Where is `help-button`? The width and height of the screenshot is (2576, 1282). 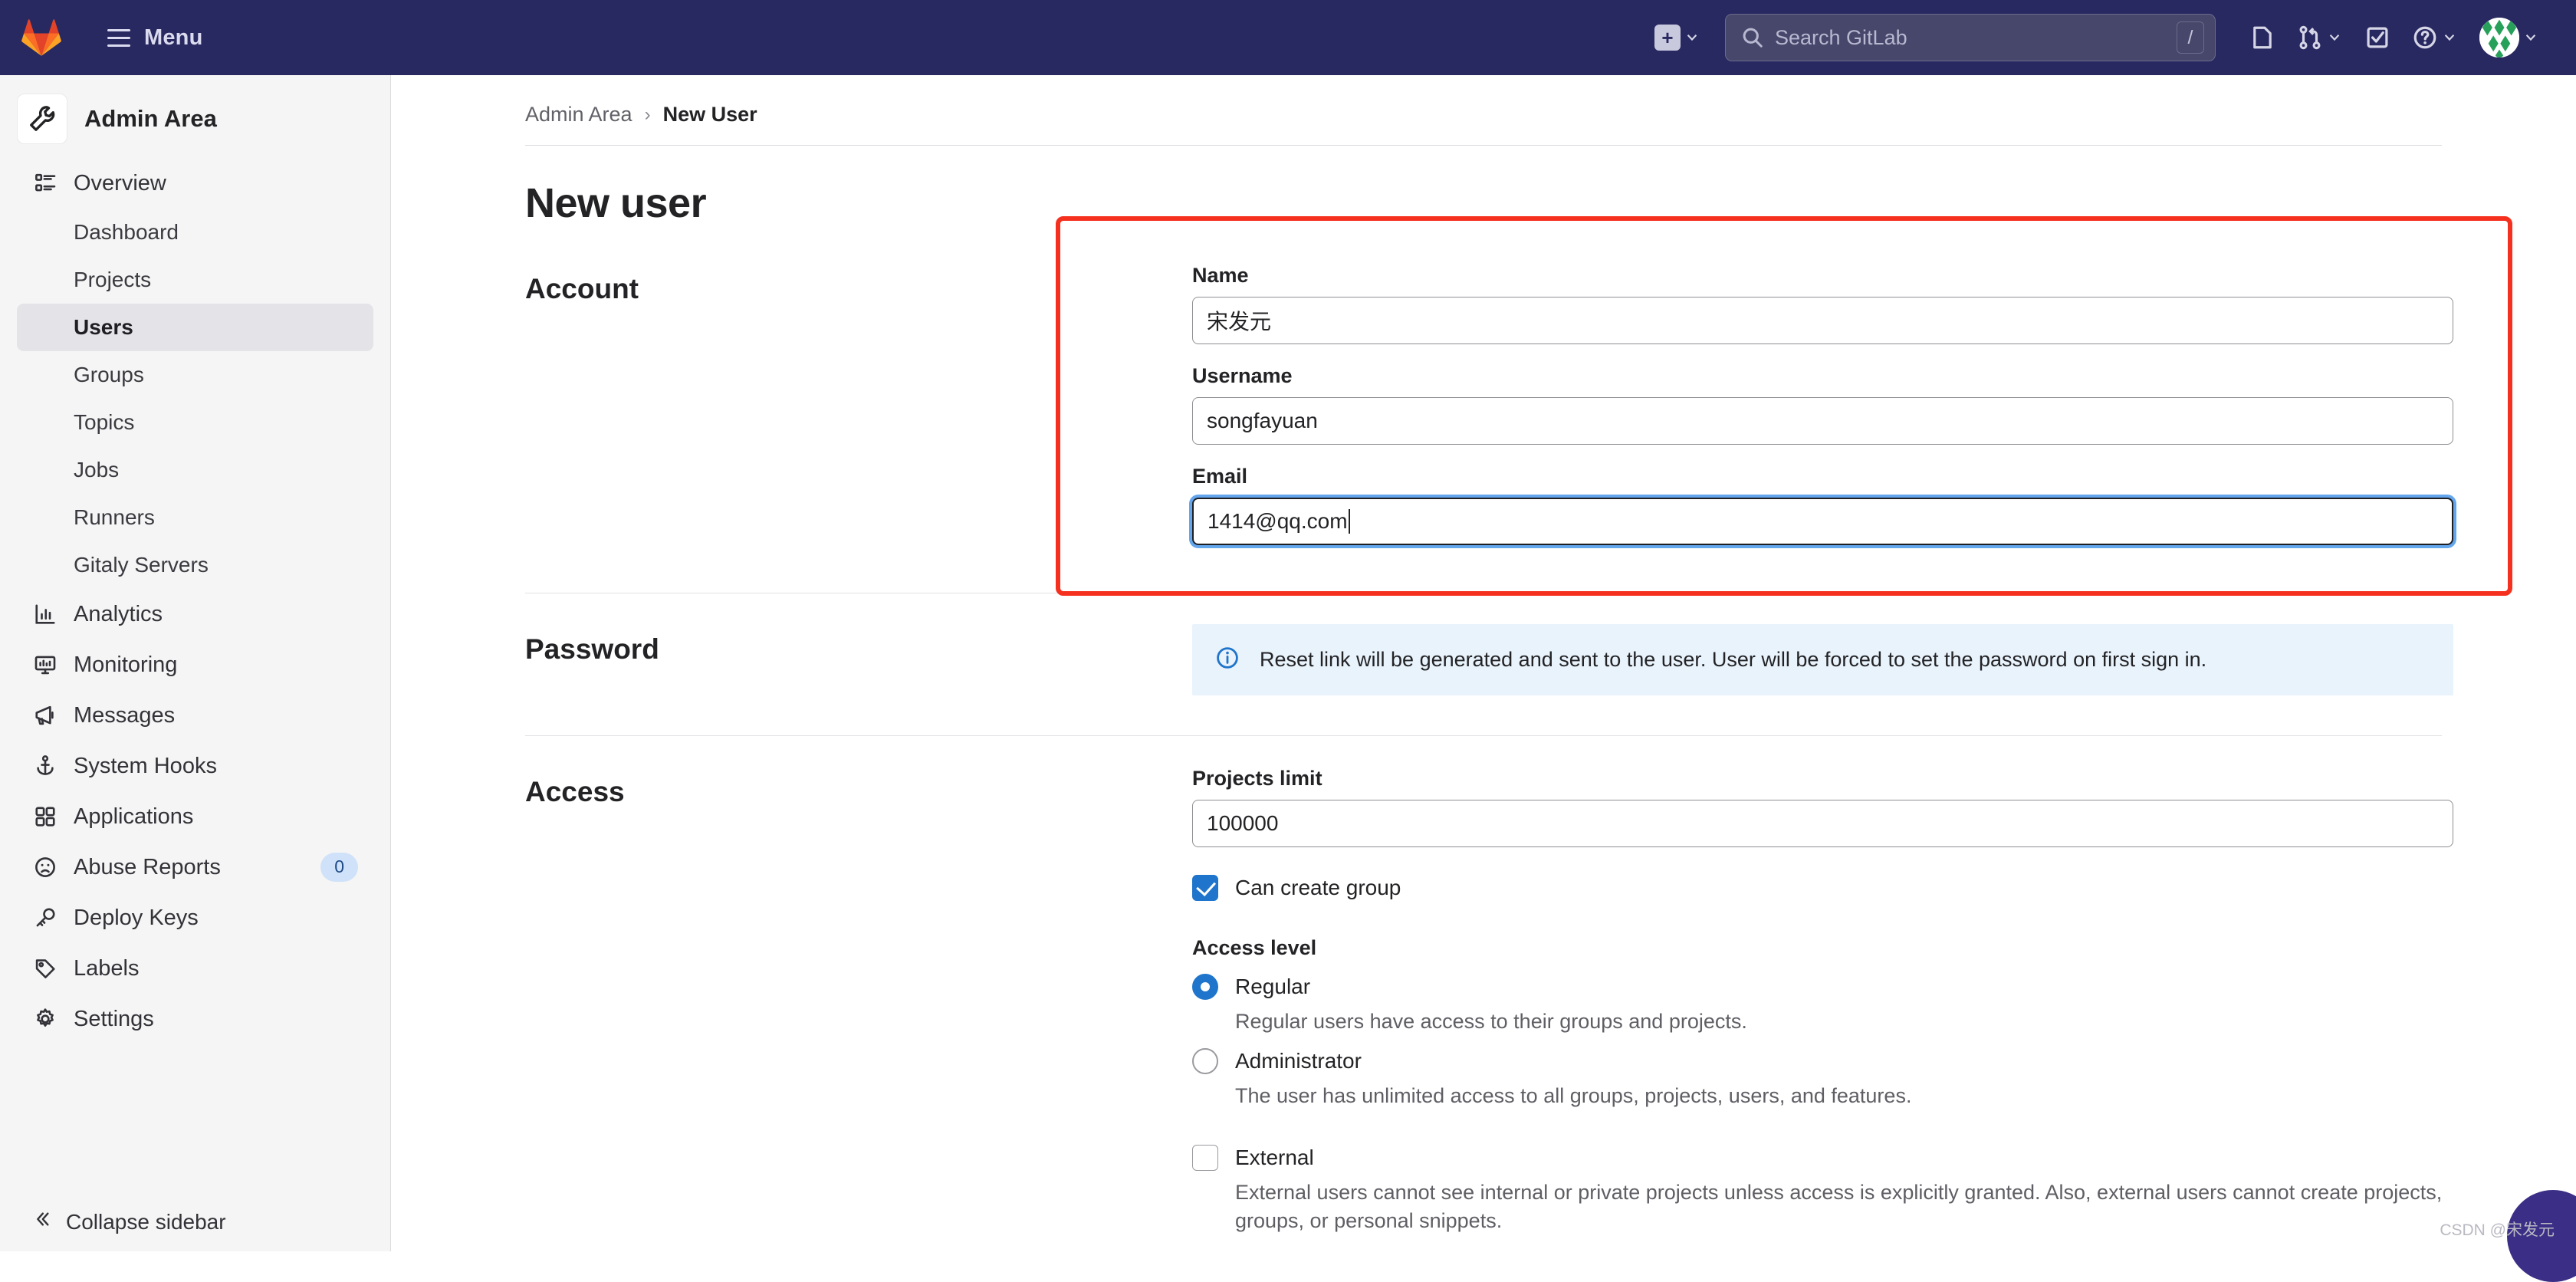 help-button is located at coordinates (2435, 37).